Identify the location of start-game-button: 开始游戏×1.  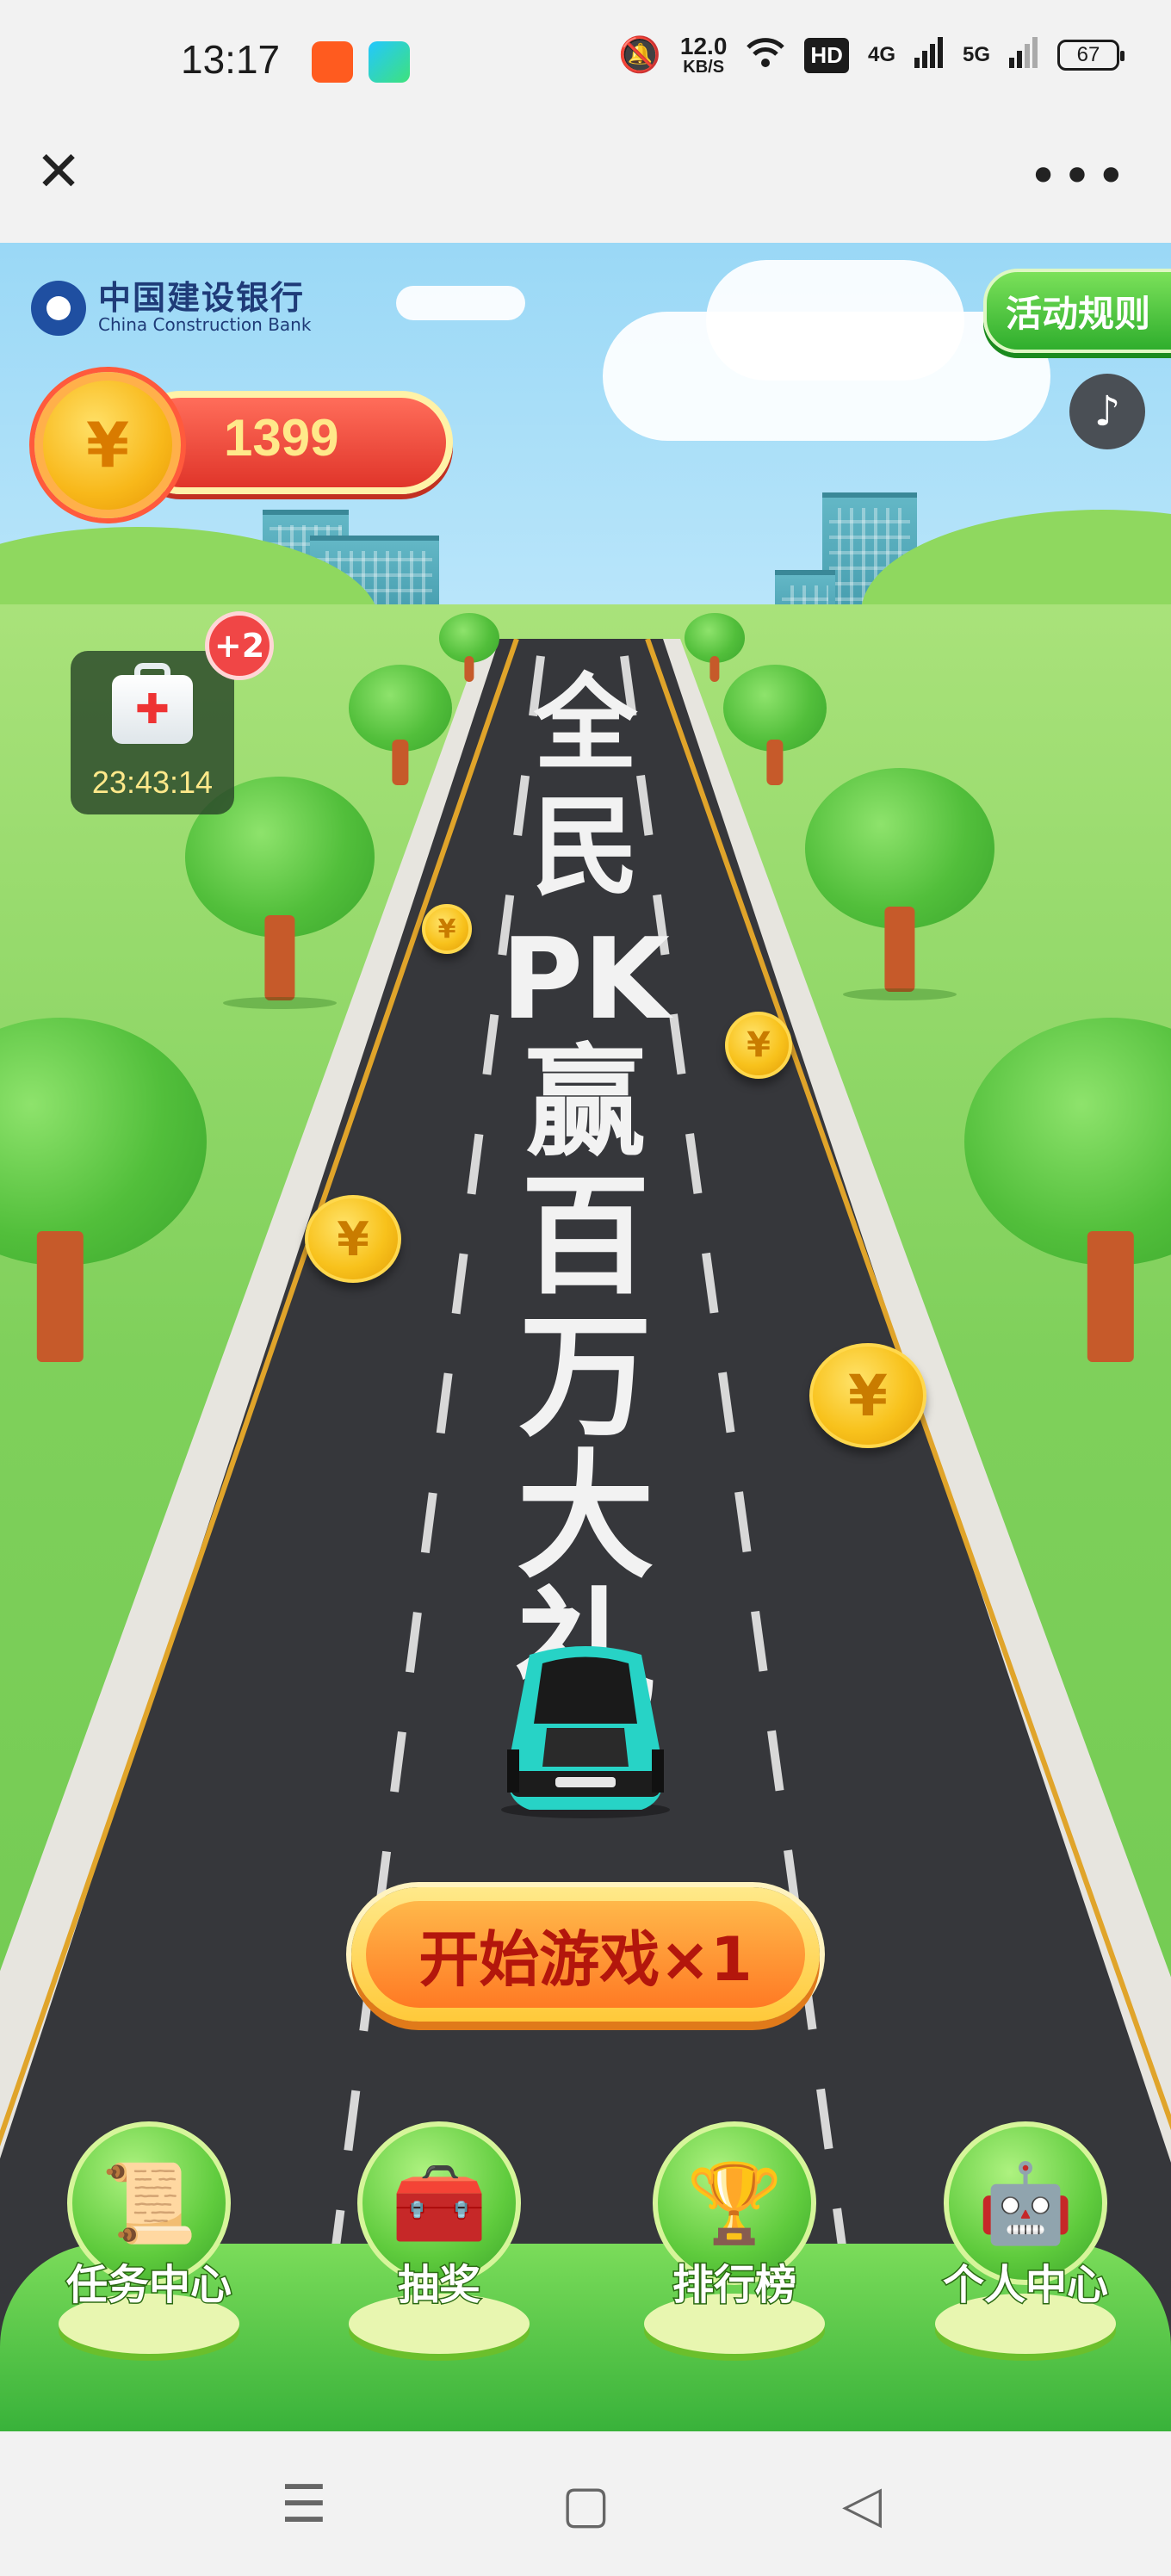
(585, 1955).